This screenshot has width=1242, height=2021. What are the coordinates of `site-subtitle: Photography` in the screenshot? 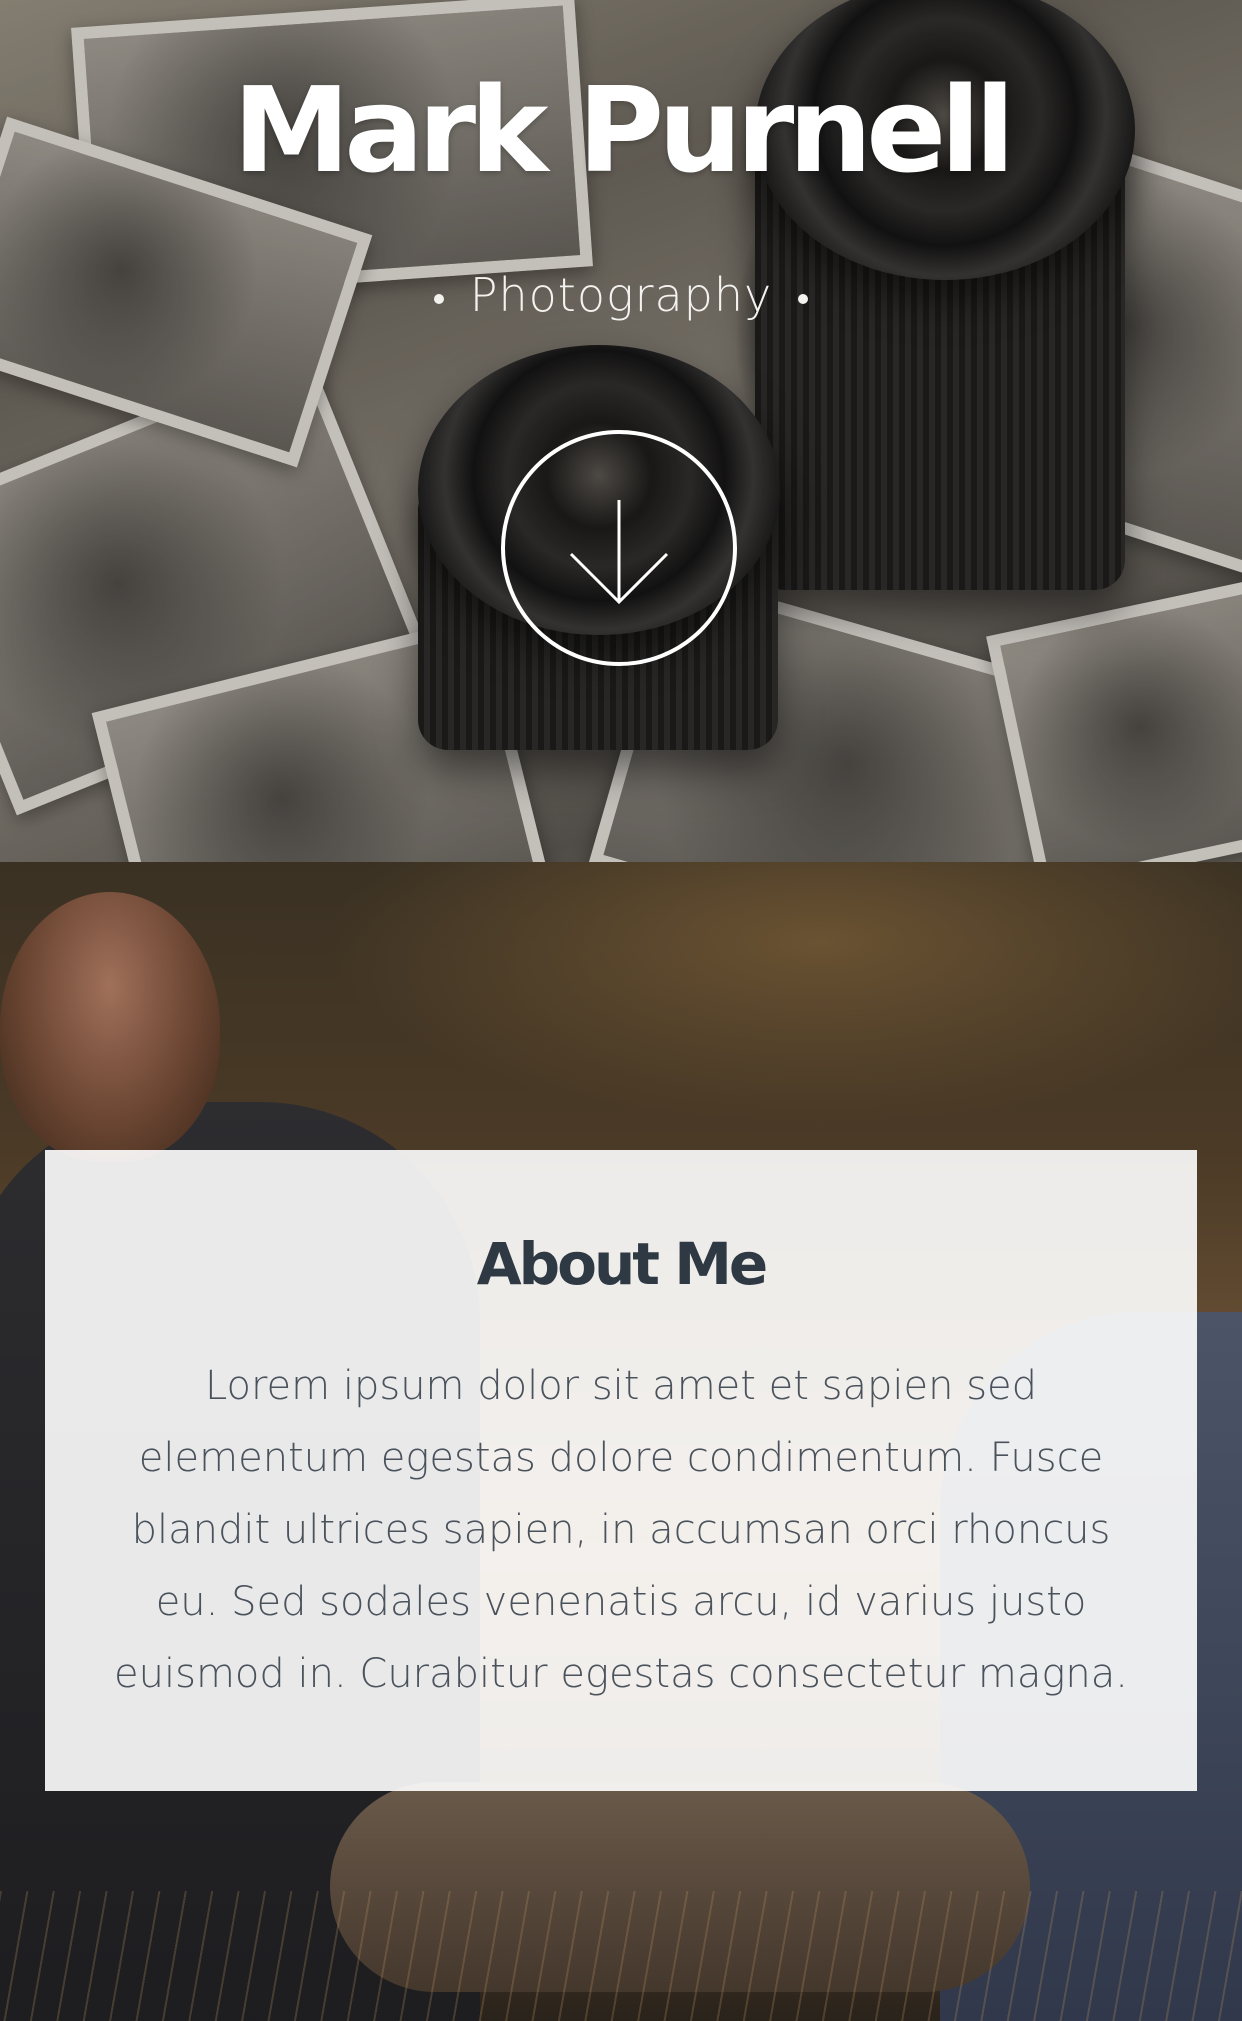 It's located at (621, 295).